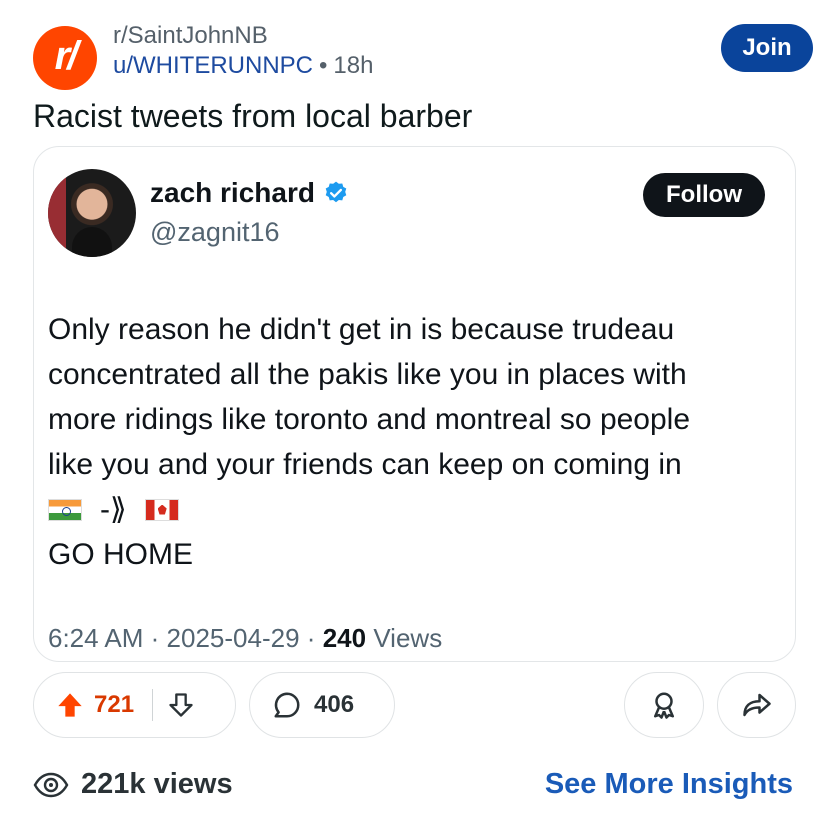  What do you see at coordinates (153, 705) in the screenshot?
I see `vote-divider` at bounding box center [153, 705].